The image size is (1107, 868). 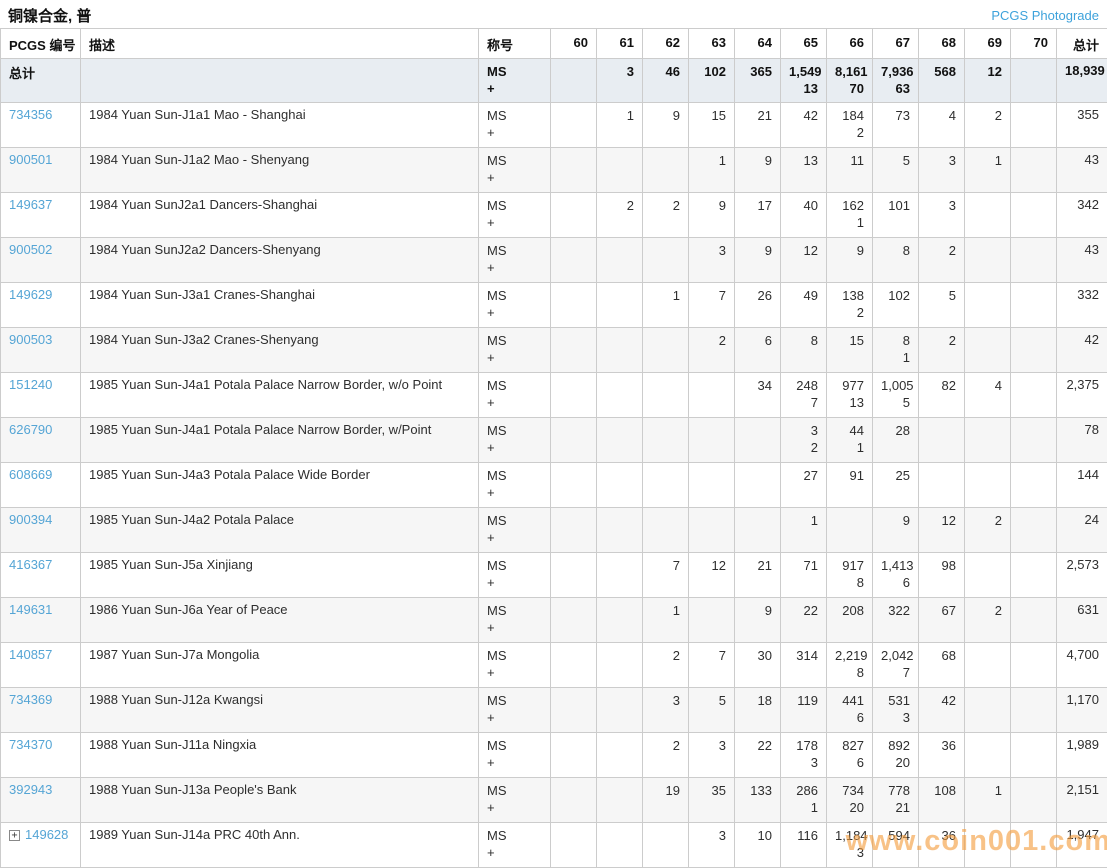 I want to click on grade-cell-68: 42, so click(x=942, y=710).